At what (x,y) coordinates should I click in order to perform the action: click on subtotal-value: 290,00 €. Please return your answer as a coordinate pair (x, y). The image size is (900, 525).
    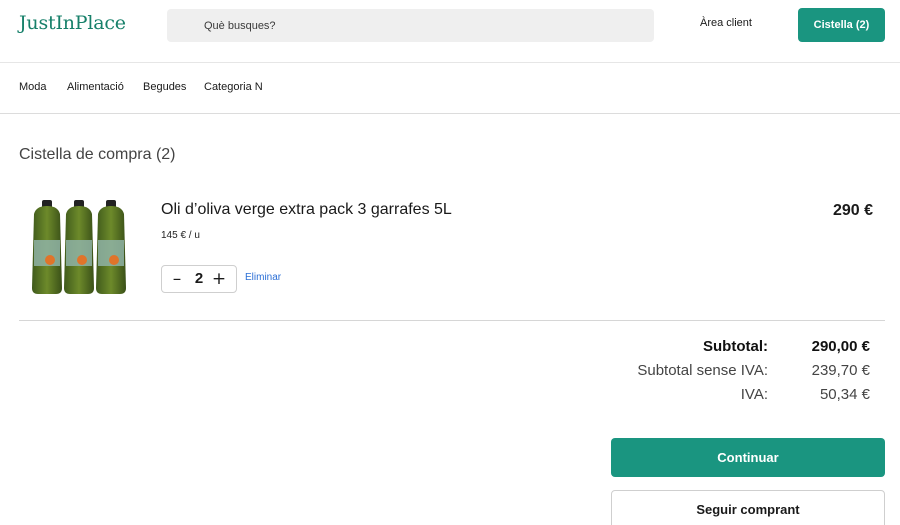
    Looking at the image, I should click on (840, 346).